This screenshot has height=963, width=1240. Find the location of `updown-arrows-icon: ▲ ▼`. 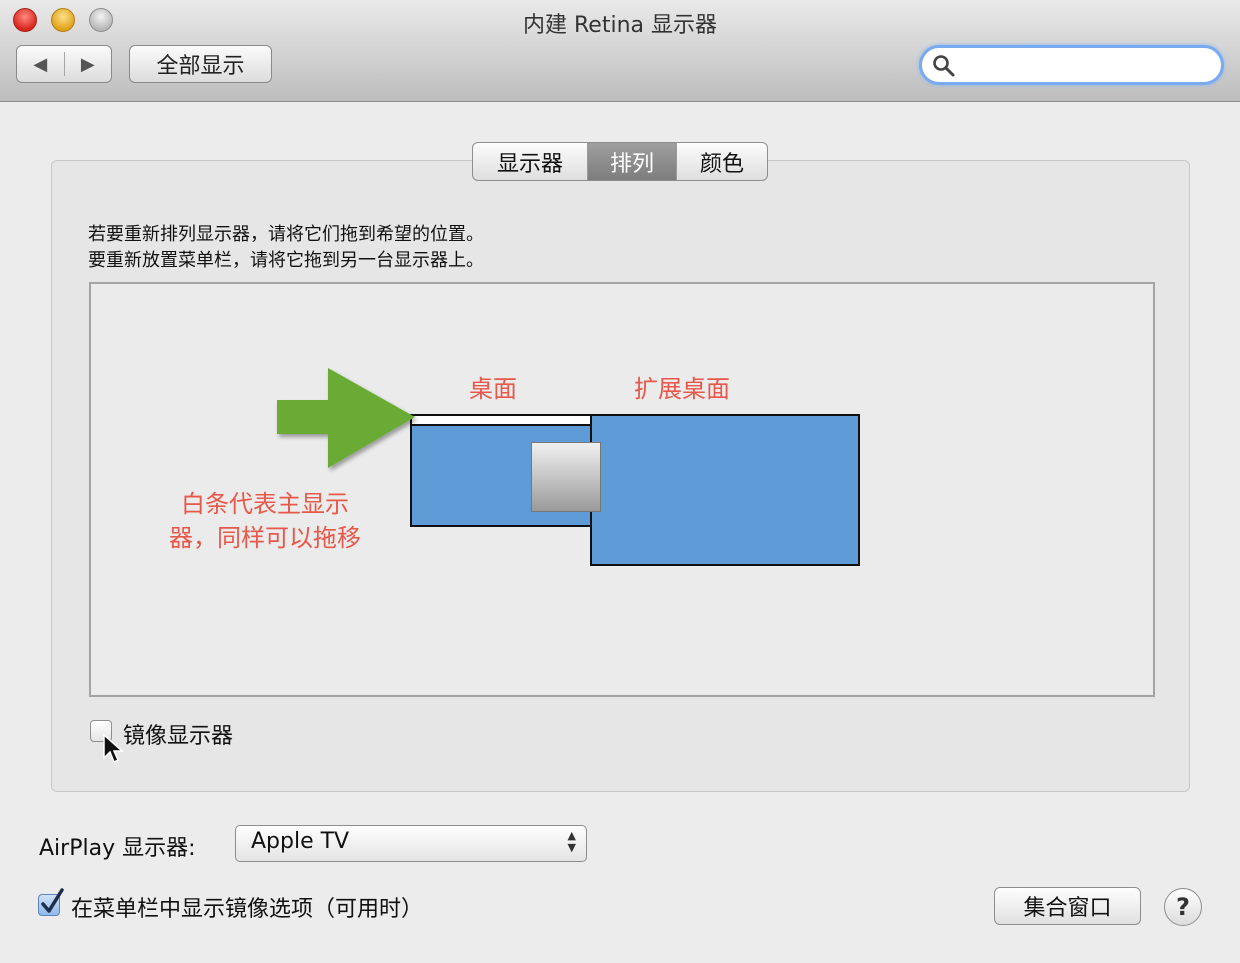

updown-arrows-icon: ▲ ▼ is located at coordinates (571, 841).